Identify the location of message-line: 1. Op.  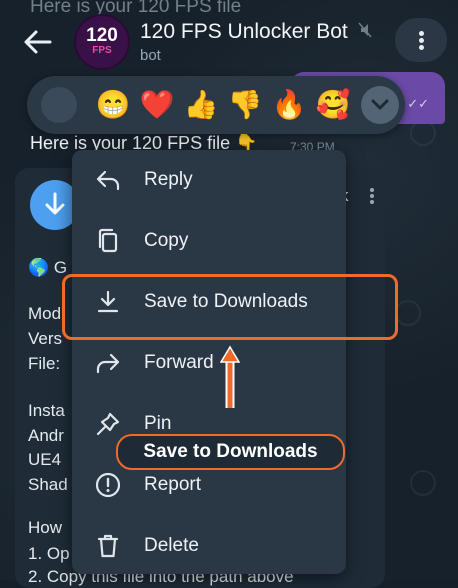
(49, 553).